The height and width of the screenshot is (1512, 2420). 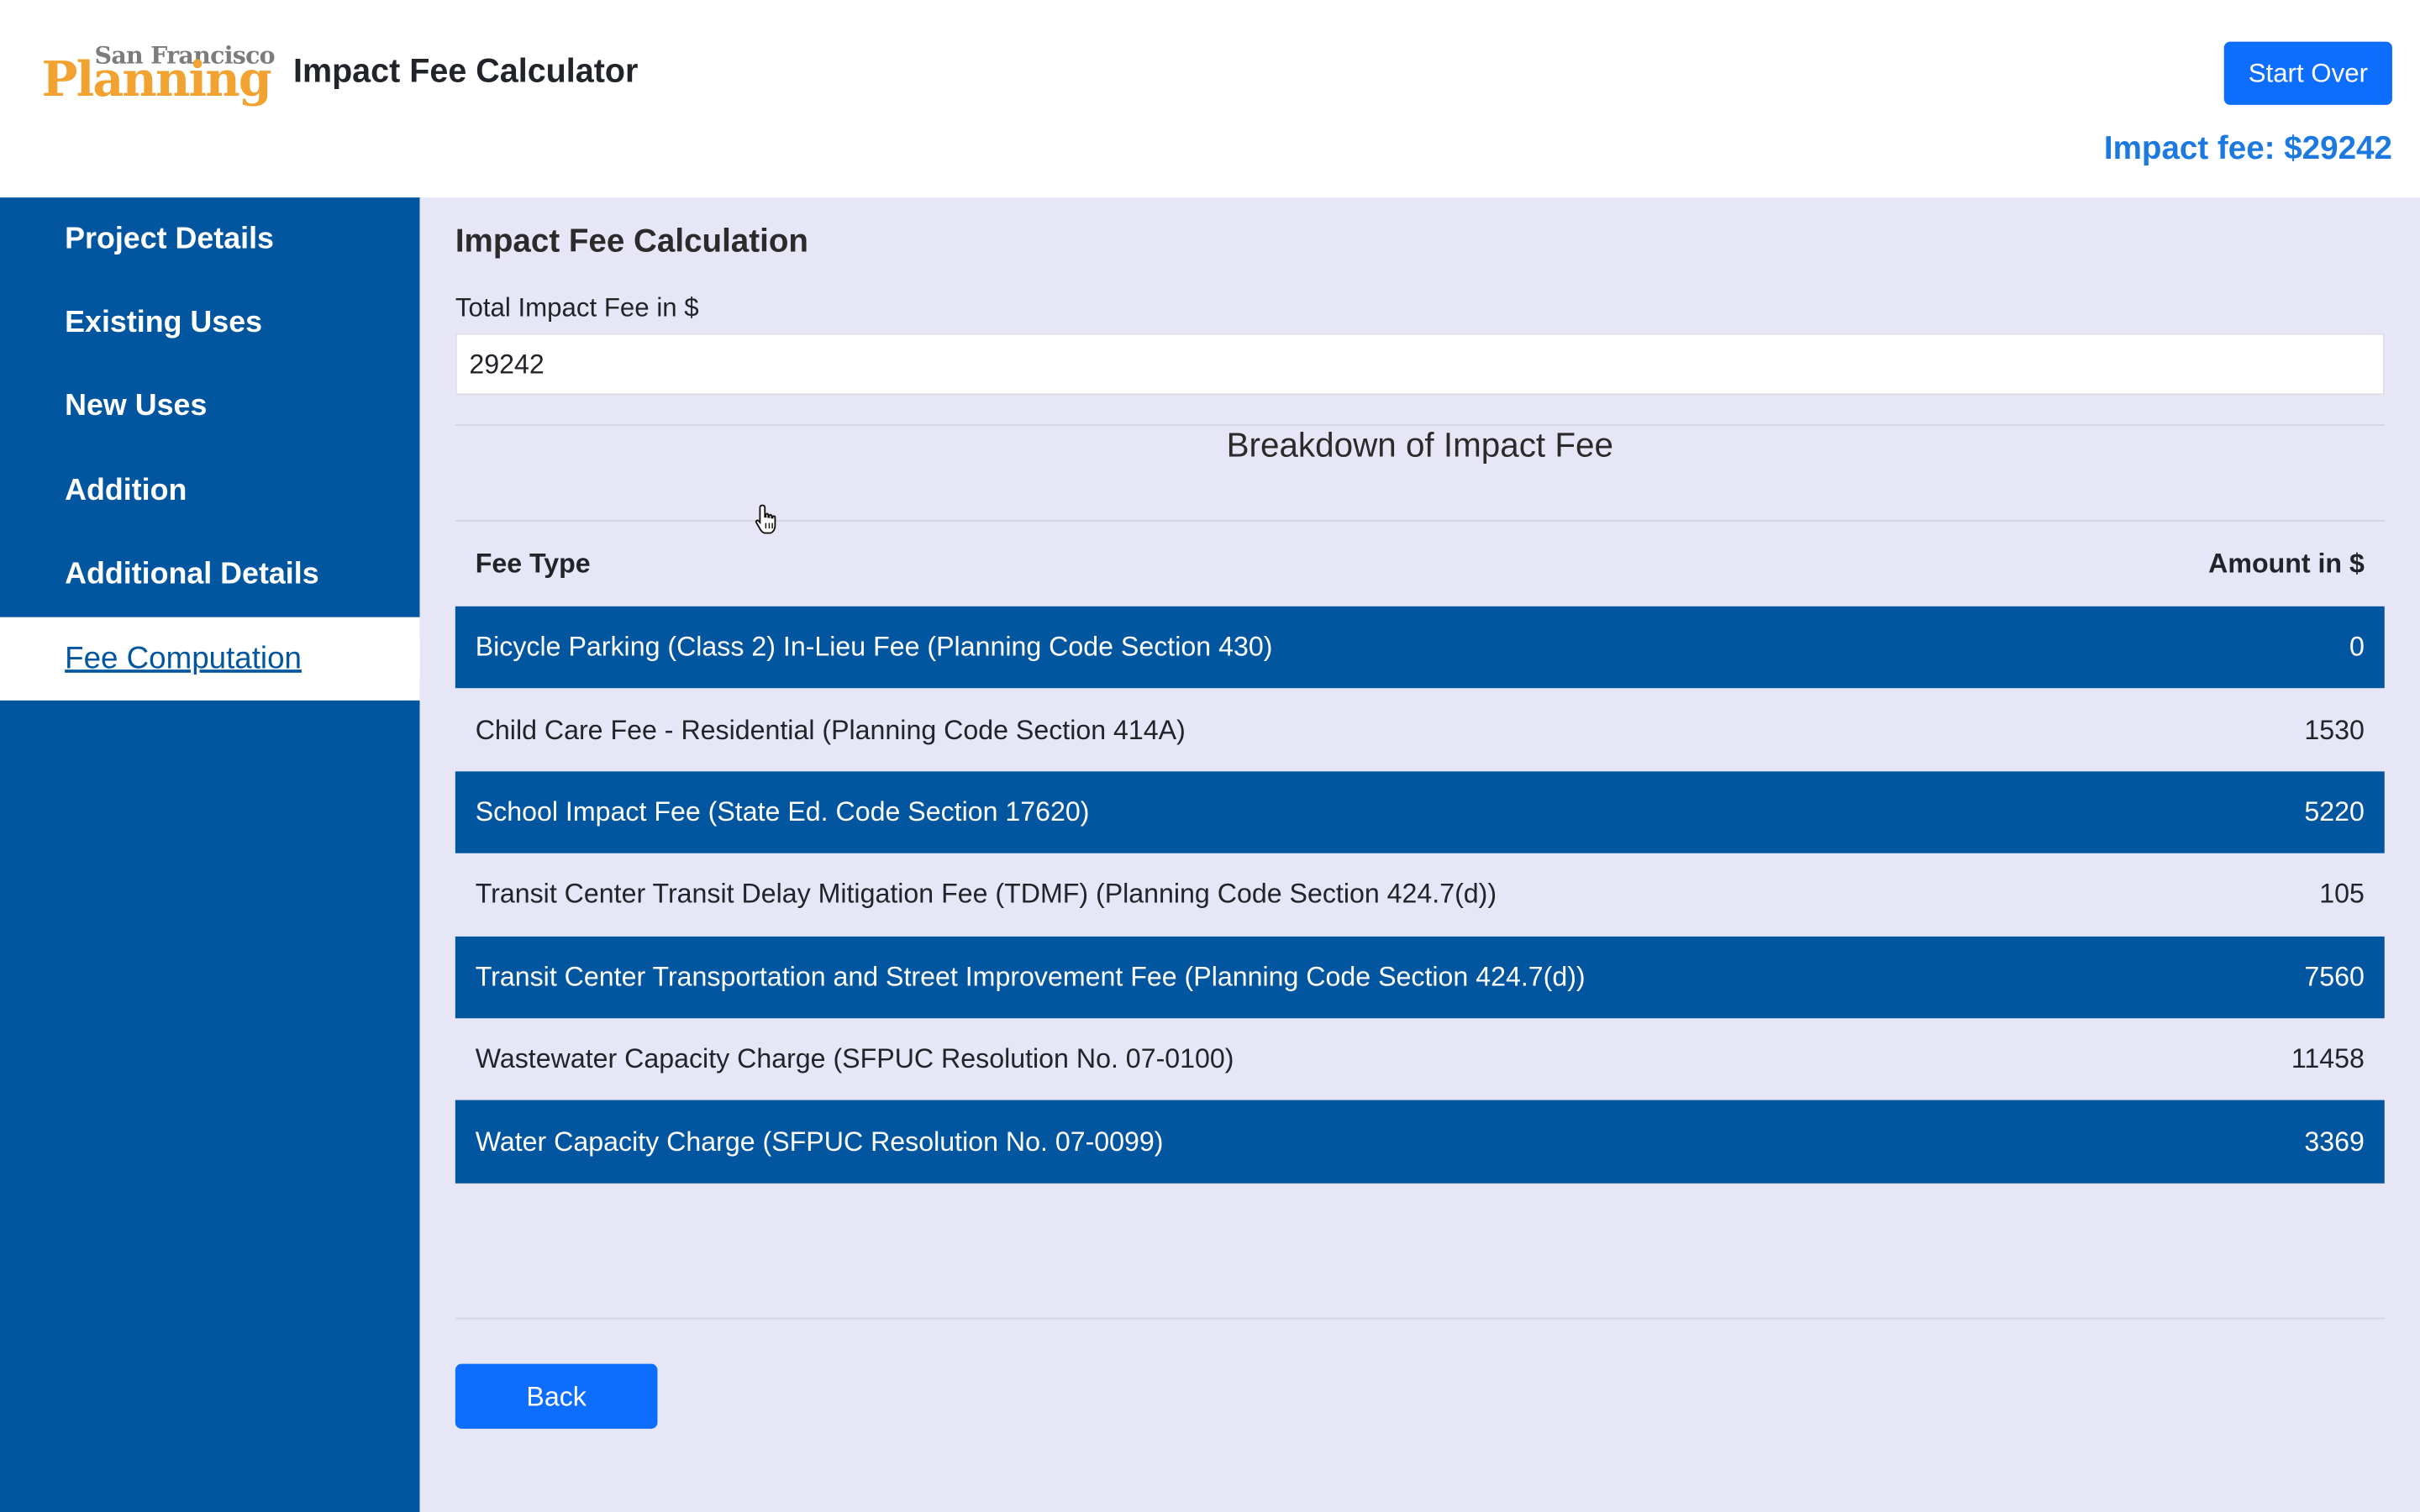 I want to click on logo-bottom-text: Planning, so click(x=157, y=80).